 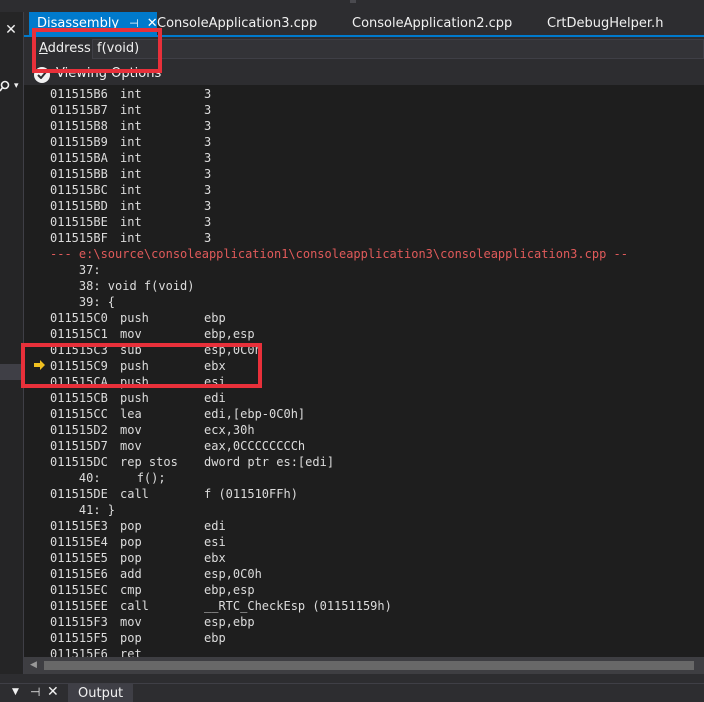 What do you see at coordinates (215, 542) in the screenshot?
I see `instruction-operands: esi` at bounding box center [215, 542].